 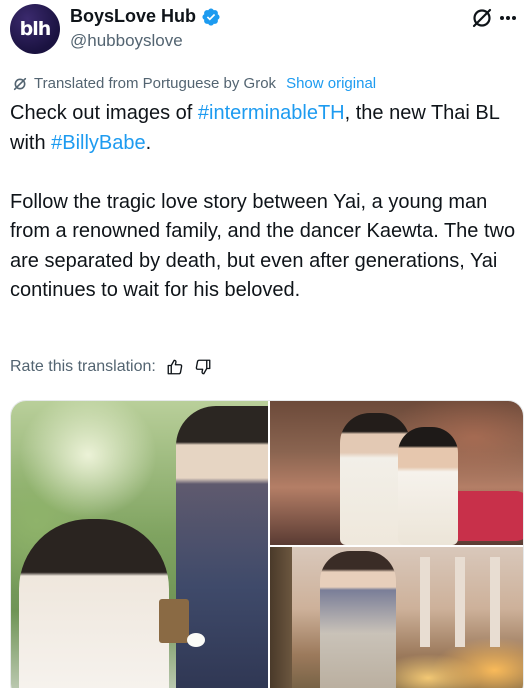 I want to click on photo-flower, so click(x=196, y=640).